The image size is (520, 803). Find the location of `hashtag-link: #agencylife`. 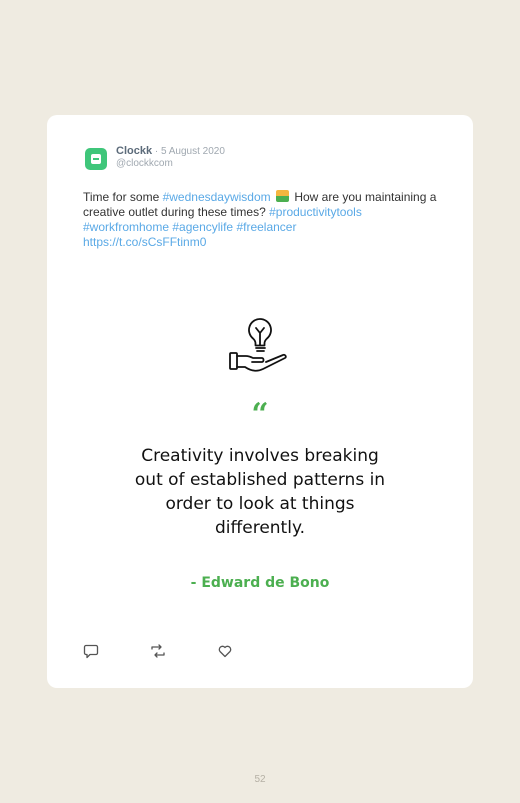

hashtag-link: #agencylife is located at coordinates (202, 227).